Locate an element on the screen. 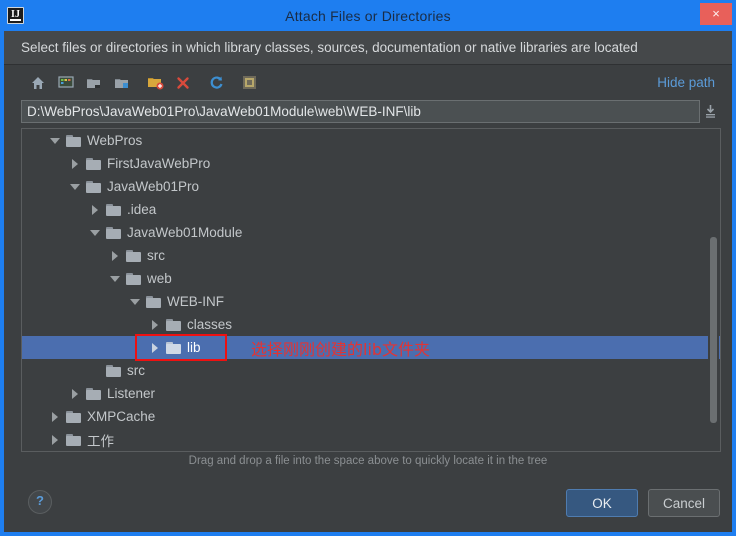 Image resolution: width=736 pixels, height=536 pixels. folder-up-icon is located at coordinates (94, 83).